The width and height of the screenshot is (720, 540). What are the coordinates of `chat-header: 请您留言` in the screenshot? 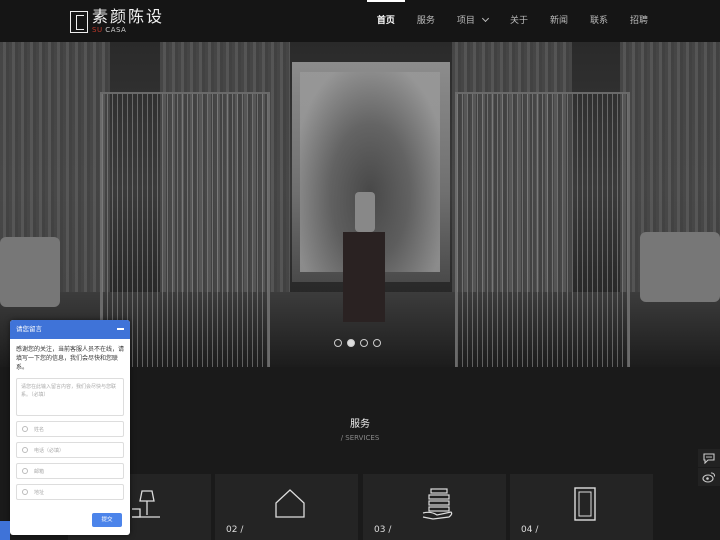 It's located at (70, 329).